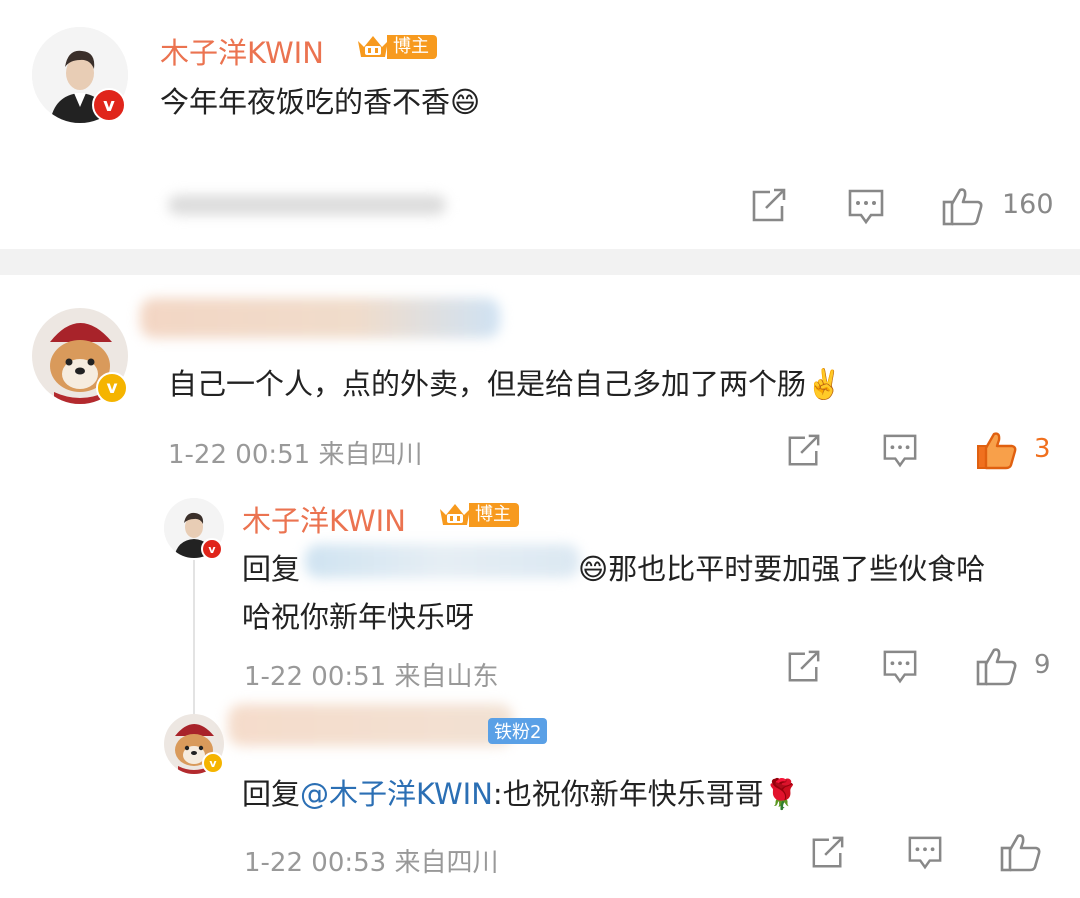 Image resolution: width=1080 pixels, height=898 pixels. Describe the element at coordinates (271, 569) in the screenshot. I see `reply-prefix: 回复` at that location.